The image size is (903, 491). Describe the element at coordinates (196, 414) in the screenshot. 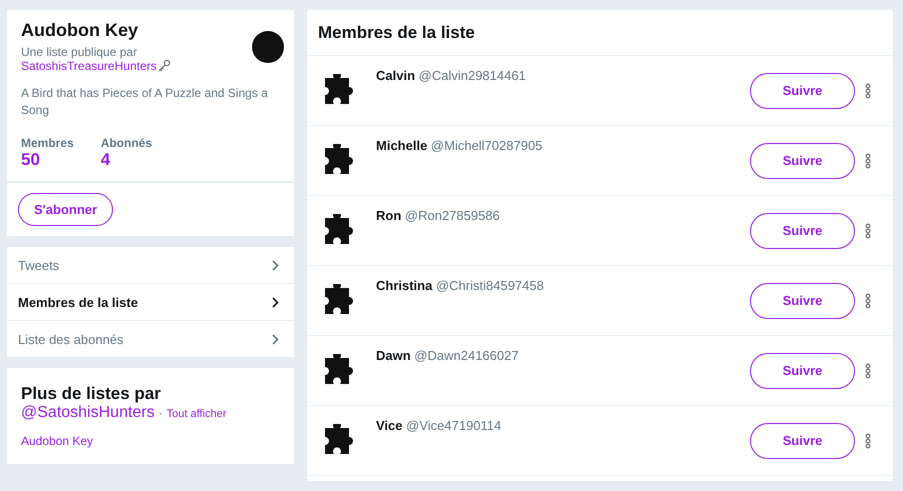

I see `see-all-link: Tout afficher` at that location.